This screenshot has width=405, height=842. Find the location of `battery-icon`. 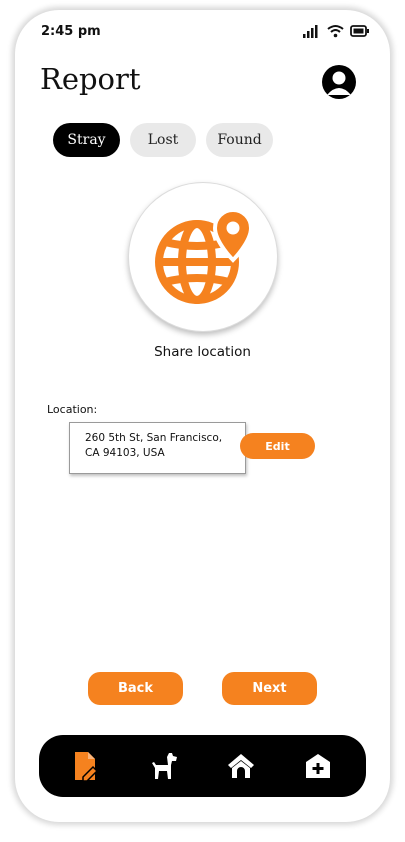

battery-icon is located at coordinates (359, 31).